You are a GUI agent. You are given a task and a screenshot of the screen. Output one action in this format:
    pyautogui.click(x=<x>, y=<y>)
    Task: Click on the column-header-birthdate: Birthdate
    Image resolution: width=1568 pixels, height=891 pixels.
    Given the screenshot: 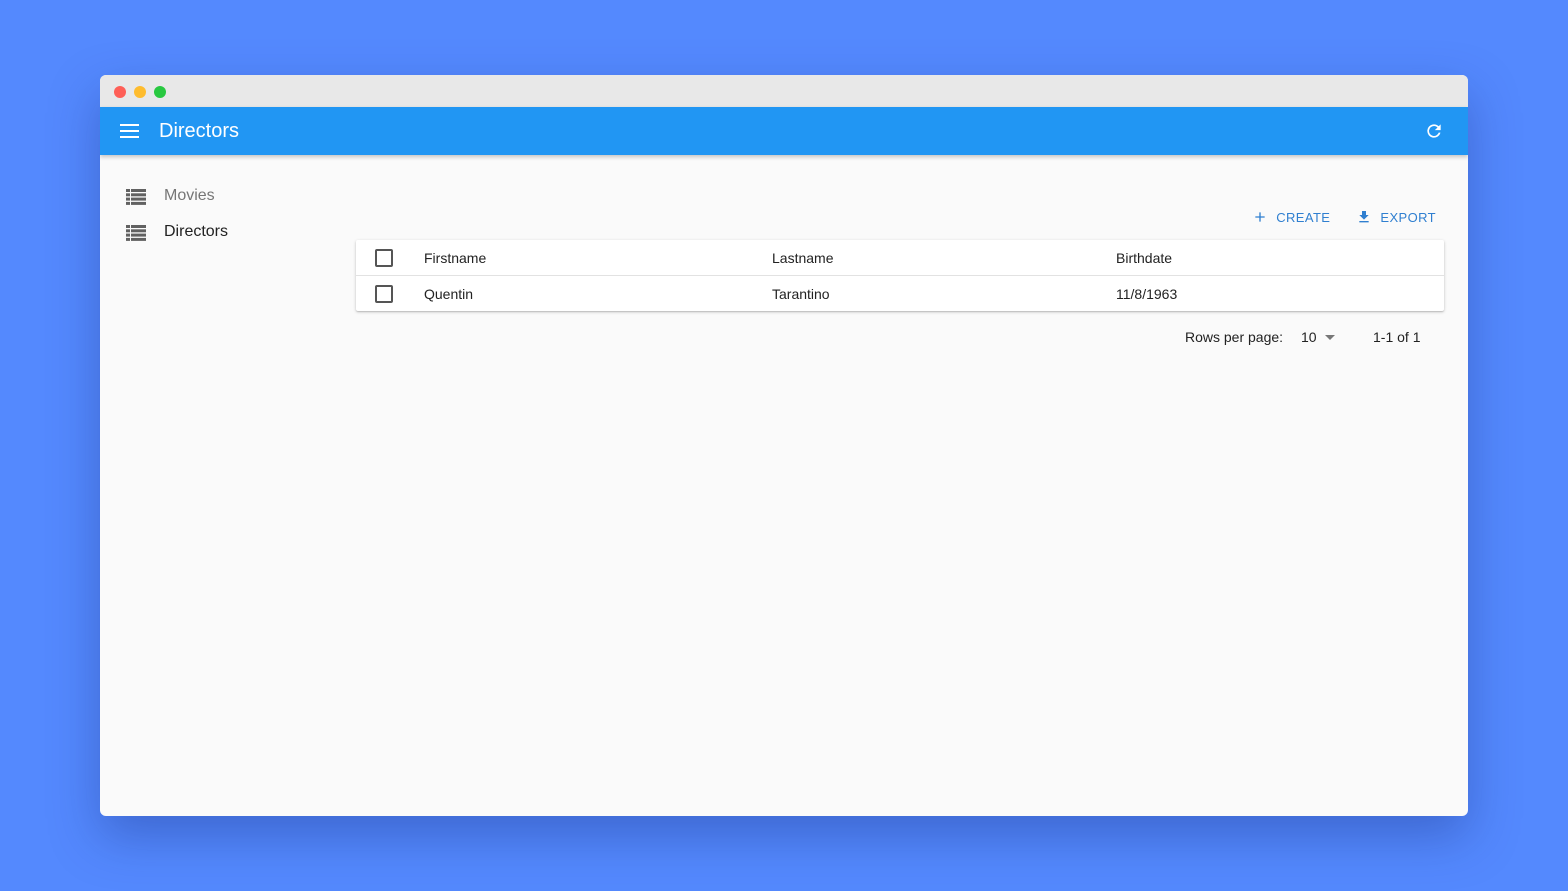 What is the action you would take?
    pyautogui.click(x=1144, y=258)
    